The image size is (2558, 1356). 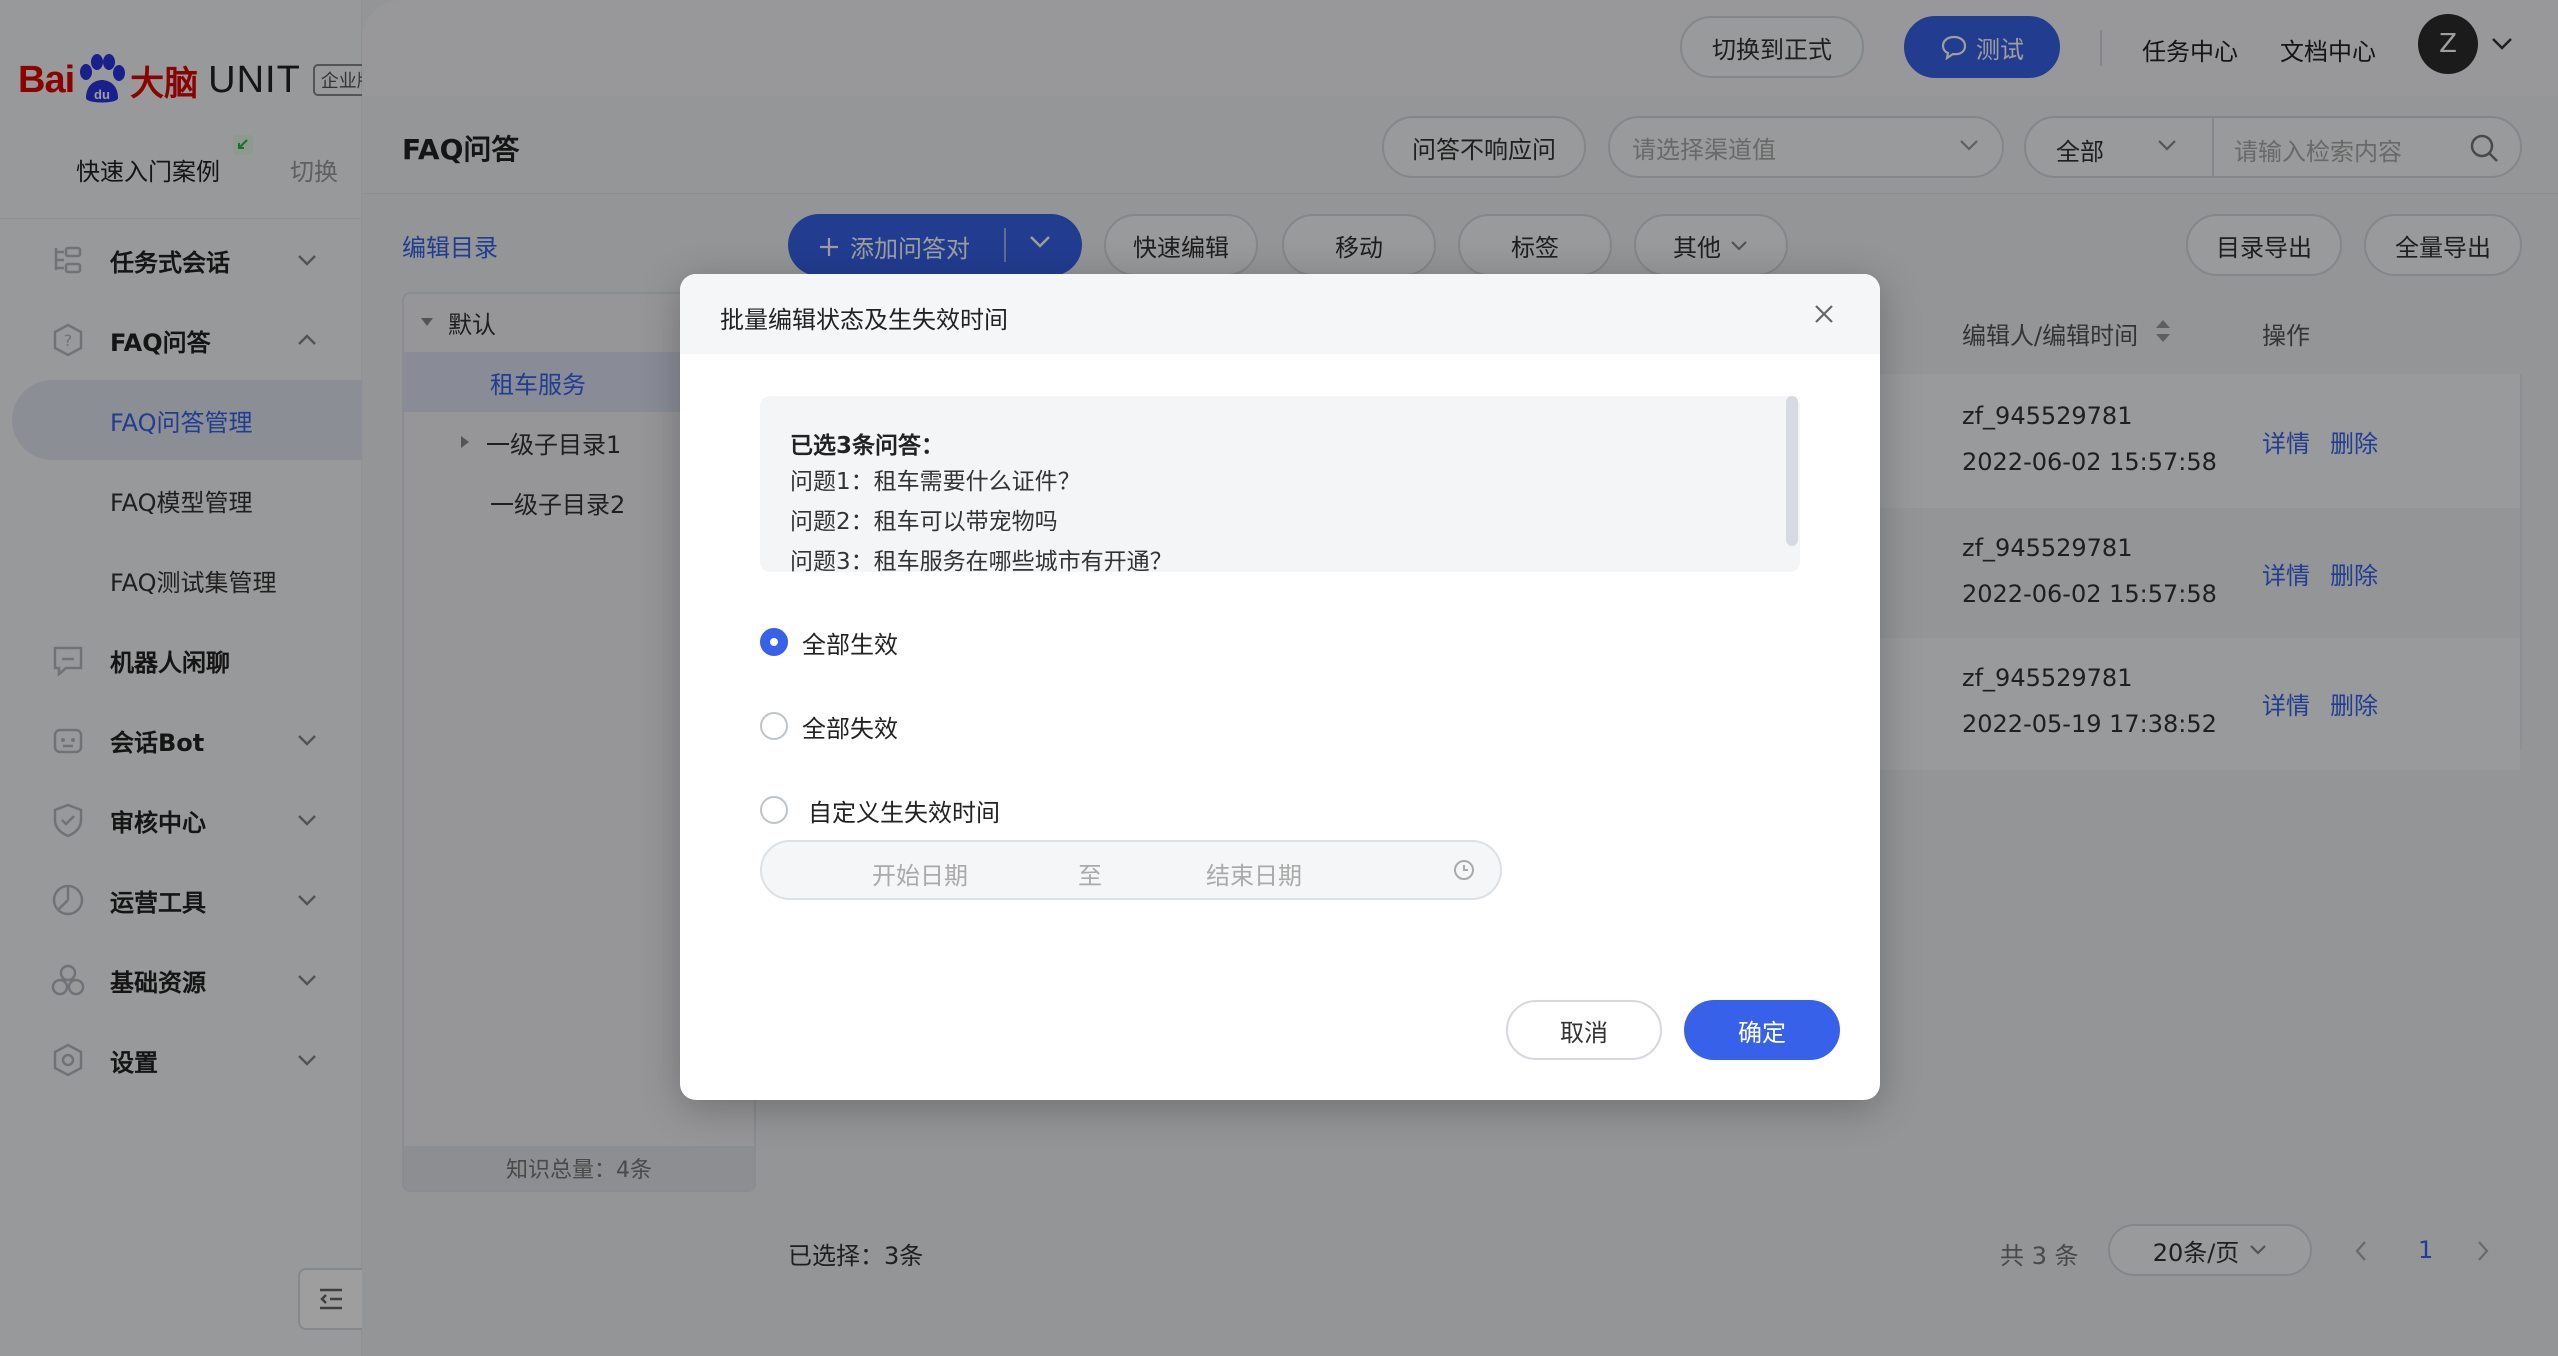 What do you see at coordinates (981, 562) in the screenshot?
I see `selected-question: 问题3：租车服务在哪些城市有开通？` at bounding box center [981, 562].